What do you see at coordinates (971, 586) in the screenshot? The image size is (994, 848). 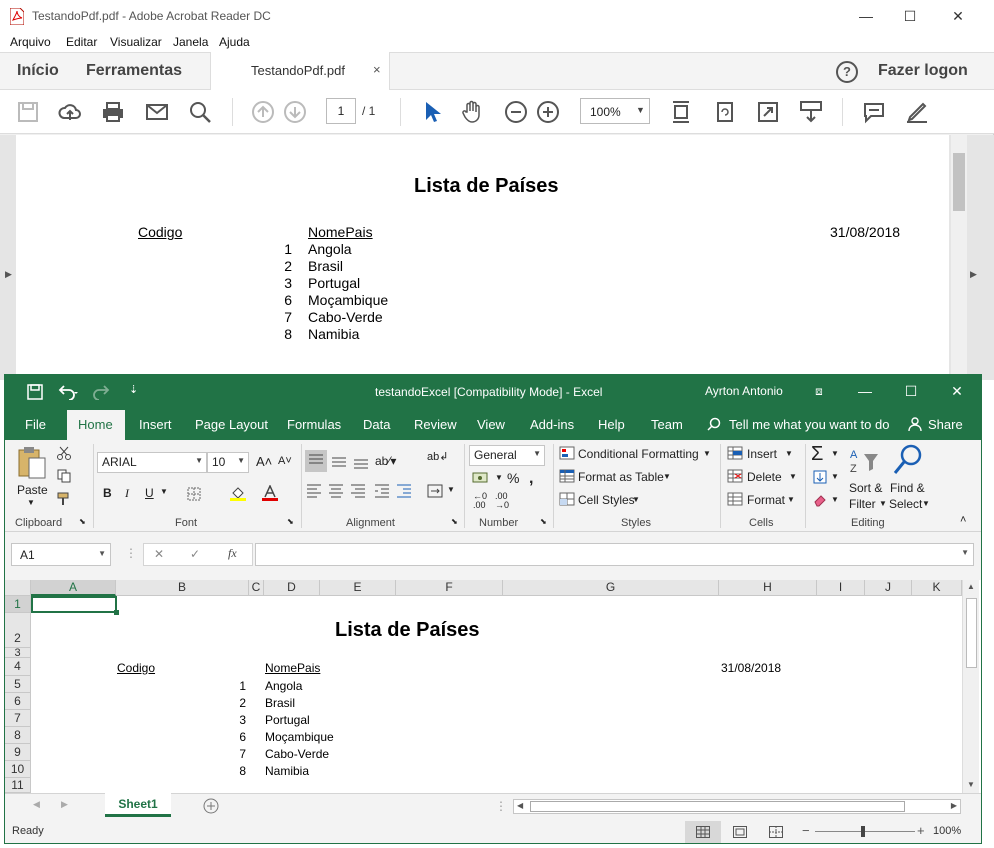 I see `scroll-up-icon: ▲` at bounding box center [971, 586].